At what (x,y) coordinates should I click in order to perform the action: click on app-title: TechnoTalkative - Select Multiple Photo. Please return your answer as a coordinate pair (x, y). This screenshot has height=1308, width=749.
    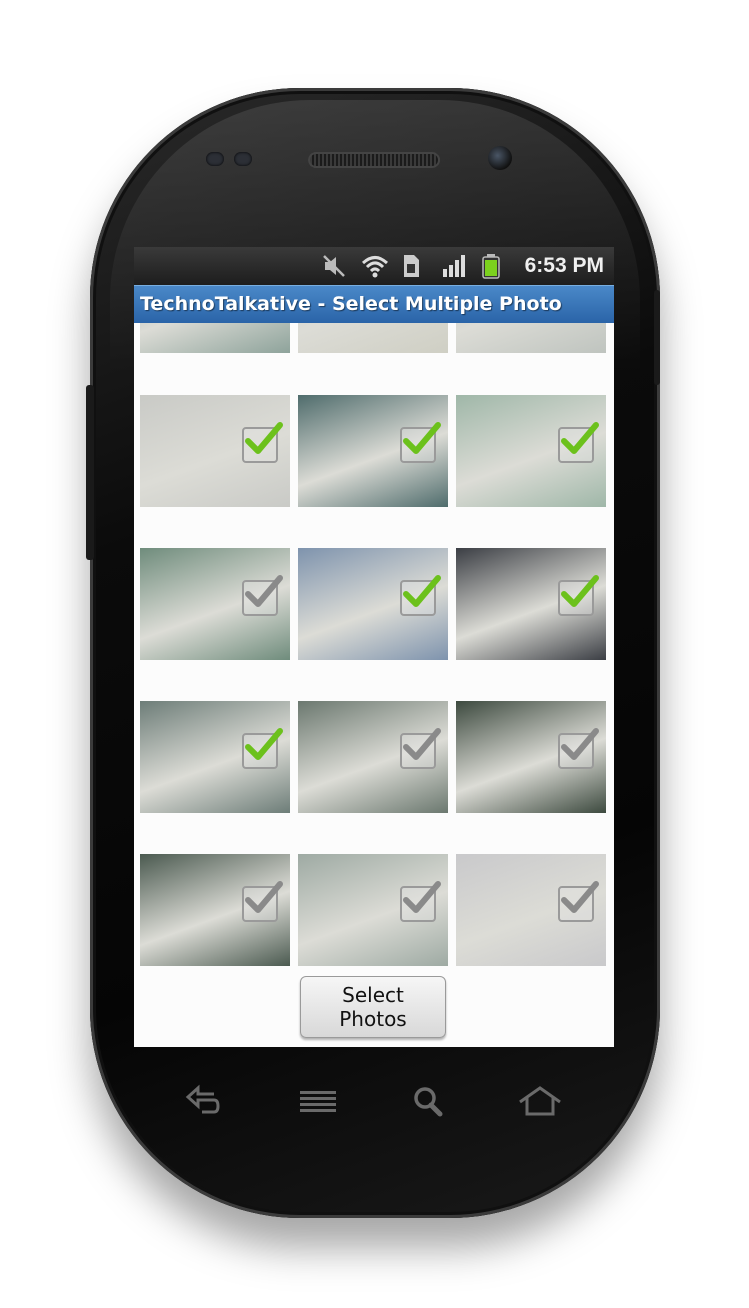
    Looking at the image, I should click on (351, 304).